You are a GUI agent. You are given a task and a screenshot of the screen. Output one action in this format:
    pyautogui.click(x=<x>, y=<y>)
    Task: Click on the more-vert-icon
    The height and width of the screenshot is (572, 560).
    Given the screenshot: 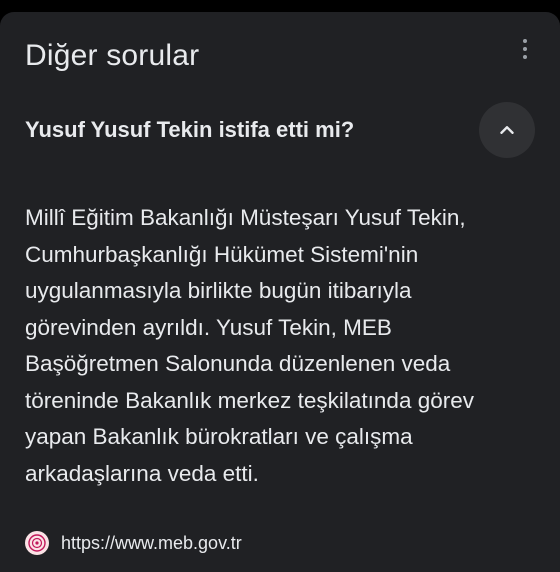 What is the action you would take?
    pyautogui.click(x=525, y=41)
    